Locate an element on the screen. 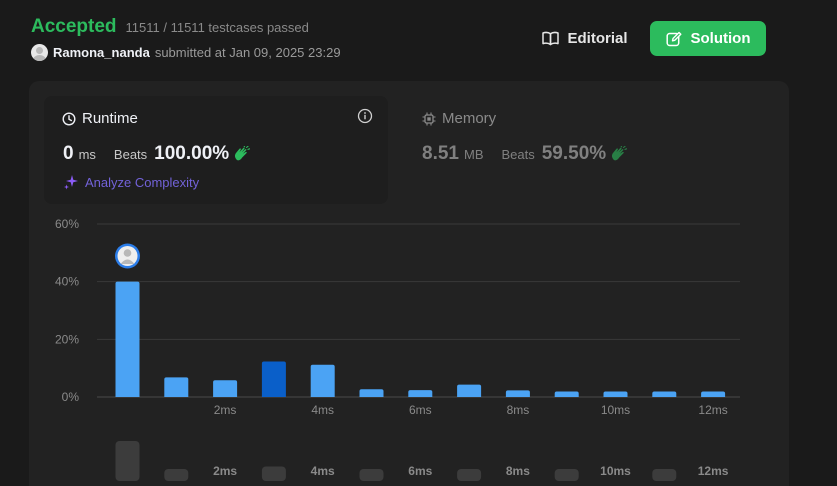 The height and width of the screenshot is (486, 837). minimap-tick-label: 4ms is located at coordinates (323, 471).